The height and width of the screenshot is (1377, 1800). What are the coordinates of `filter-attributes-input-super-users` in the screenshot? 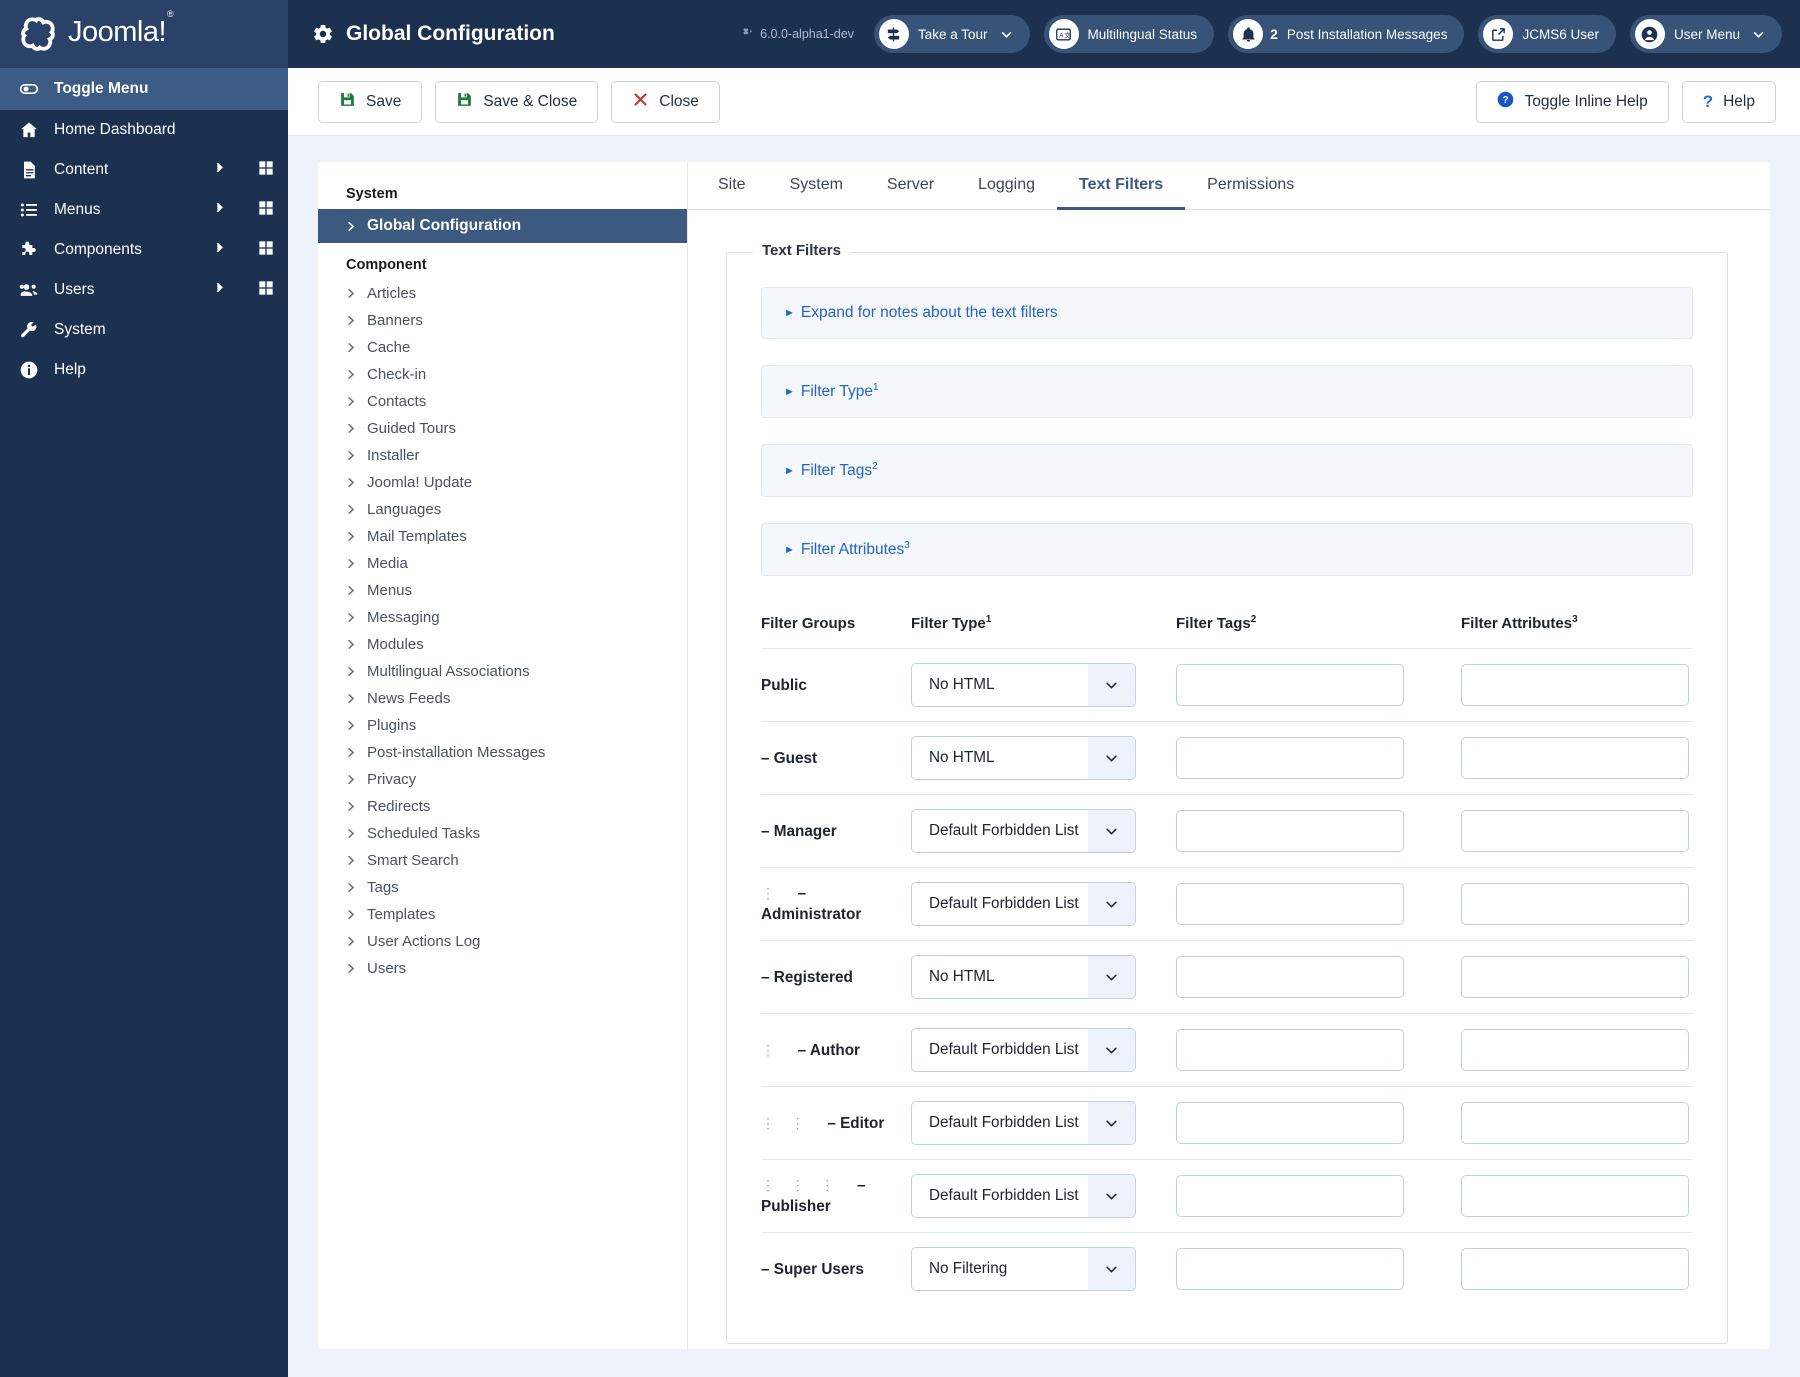 It's located at (1575, 1269).